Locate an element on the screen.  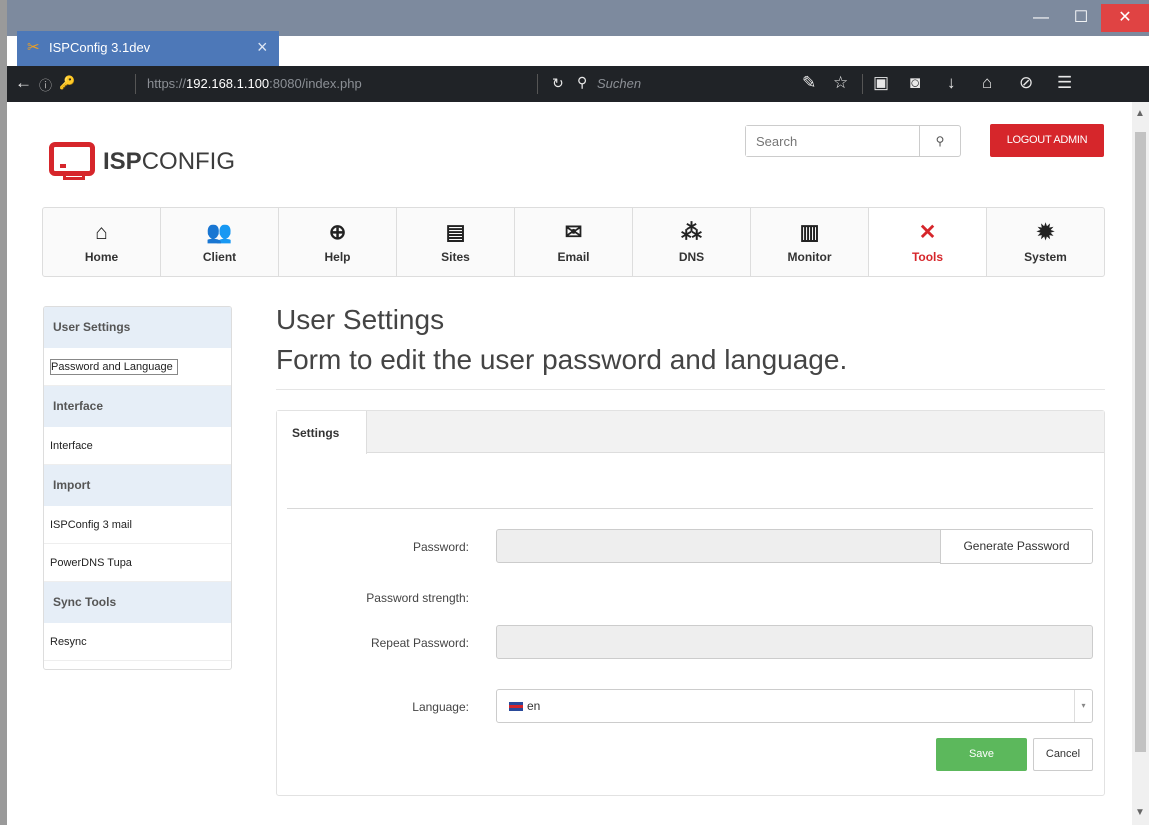
password-strength-label: Password strength: is located at coordinates (417, 598).